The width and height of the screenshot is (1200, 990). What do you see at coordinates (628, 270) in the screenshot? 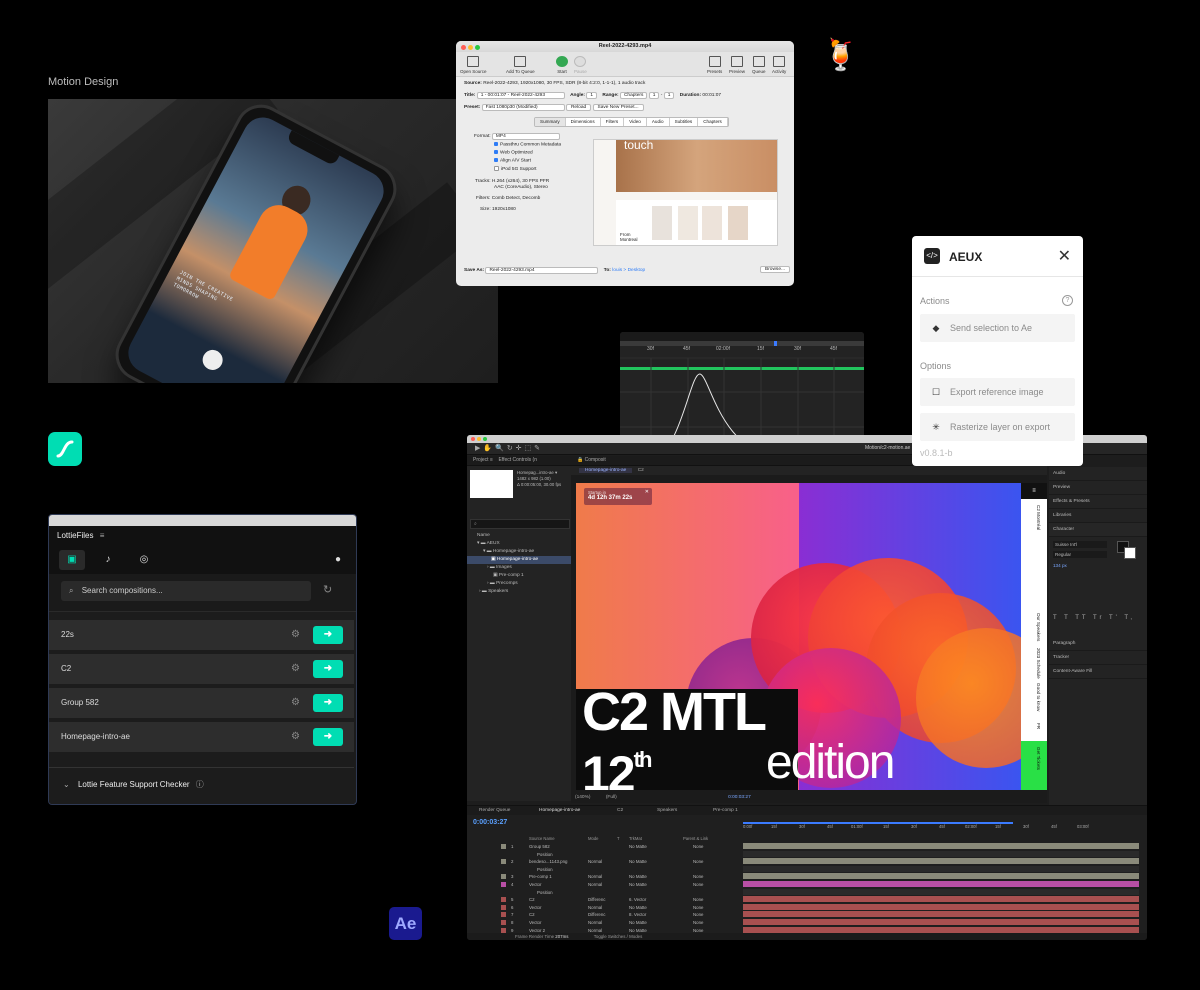
I see `destination-path: louis > Desktop` at bounding box center [628, 270].